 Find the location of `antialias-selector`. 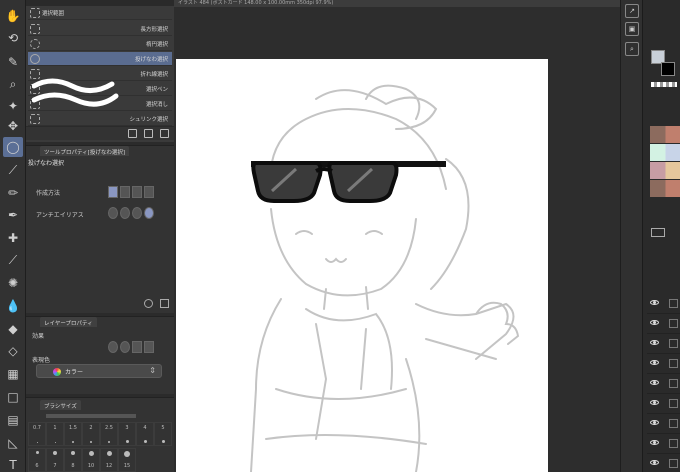

antialias-selector is located at coordinates (131, 213).